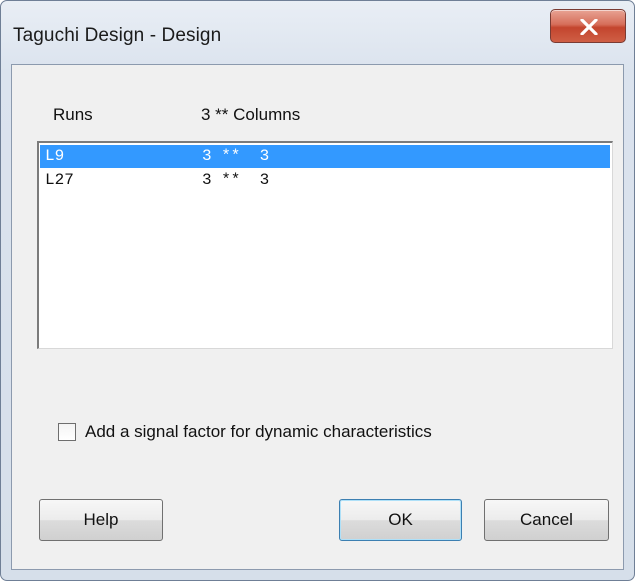 This screenshot has width=635, height=581. Describe the element at coordinates (317, 32) in the screenshot. I see `title-bar: Taguchi Design - Design` at that location.